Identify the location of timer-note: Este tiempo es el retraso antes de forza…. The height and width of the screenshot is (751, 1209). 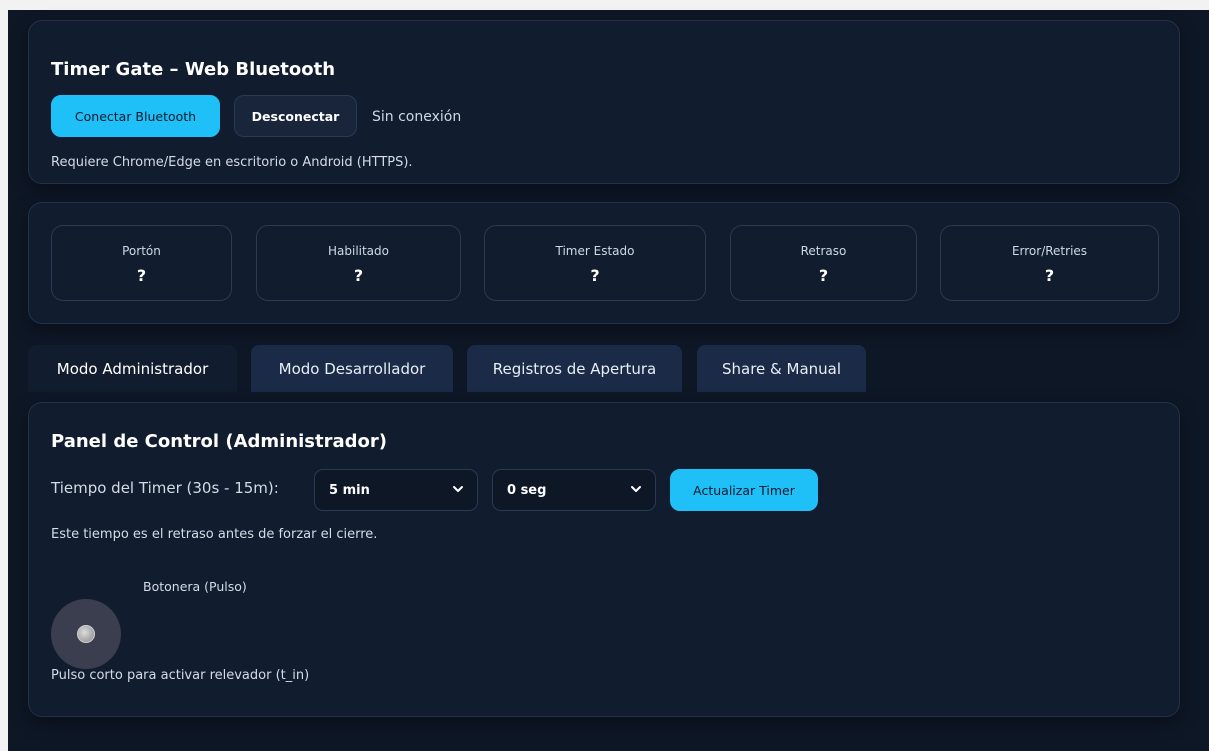
(214, 534).